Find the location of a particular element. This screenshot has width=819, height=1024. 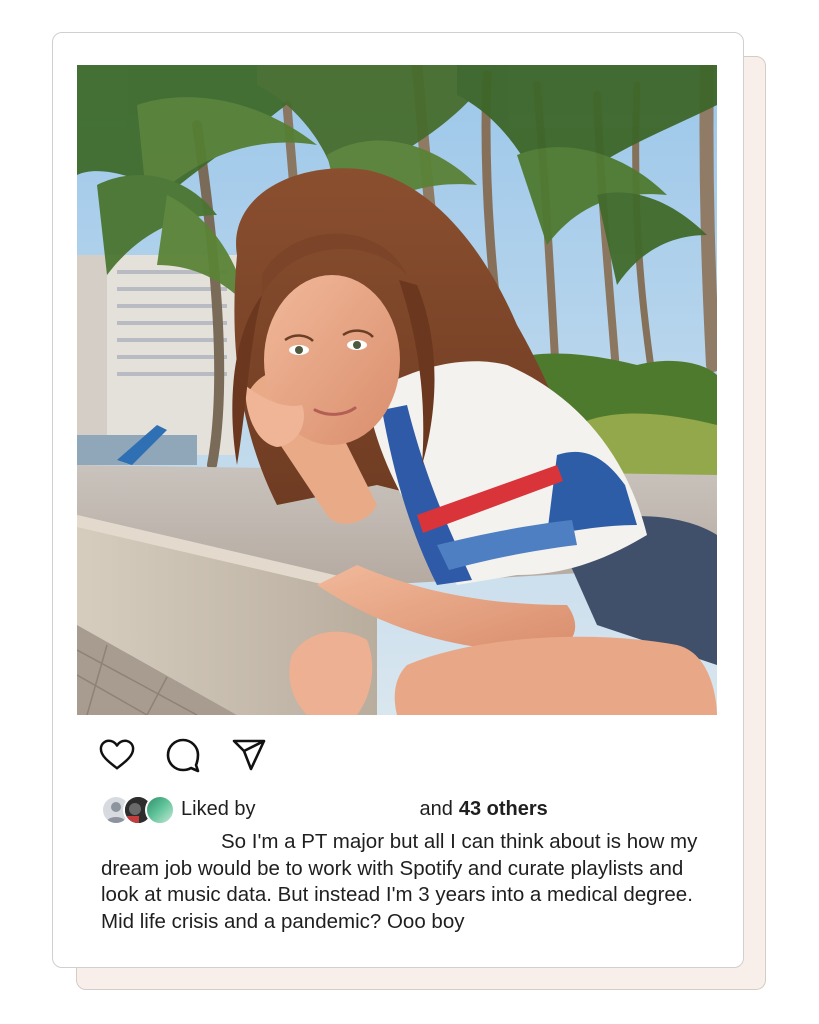

share-icon is located at coordinates (249, 755).